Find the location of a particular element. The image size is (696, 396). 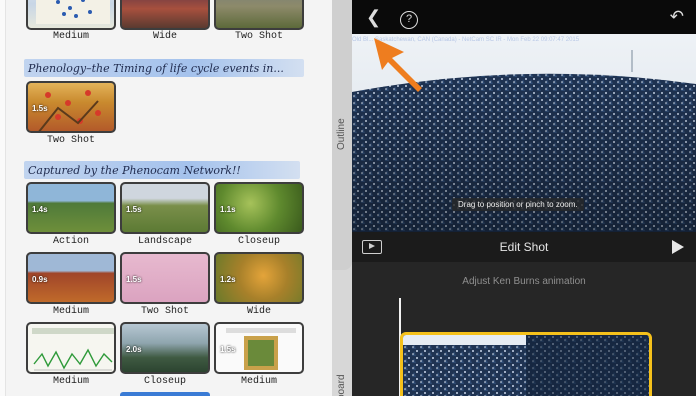

storyboard-clip: 1.2s Wide is located at coordinates (259, 285).